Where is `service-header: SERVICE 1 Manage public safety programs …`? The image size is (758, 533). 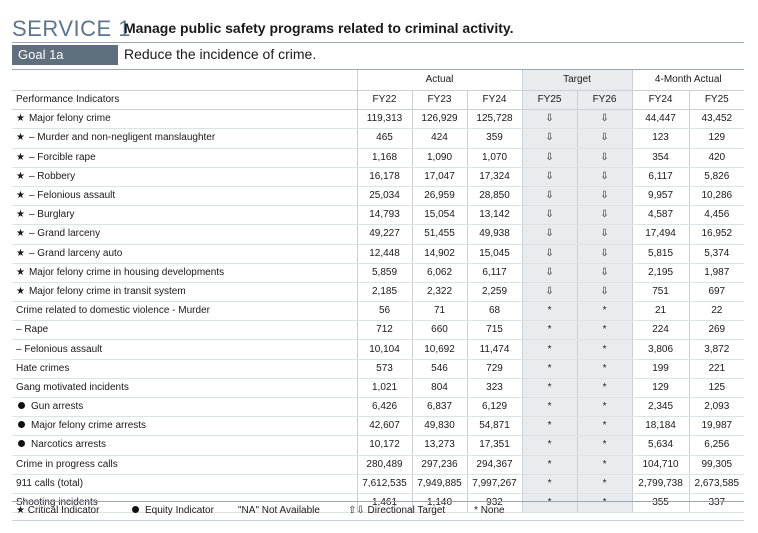 service-header: SERVICE 1 Manage public safety programs … is located at coordinates (378, 28).